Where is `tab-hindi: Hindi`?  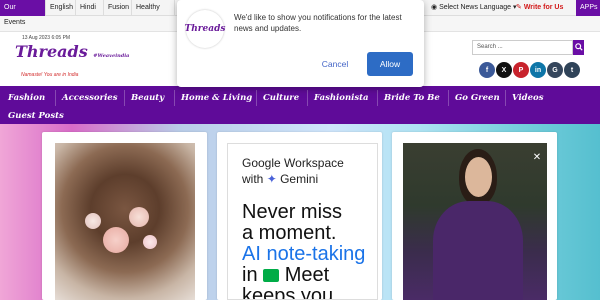 tab-hindi: Hindi is located at coordinates (90, 8).